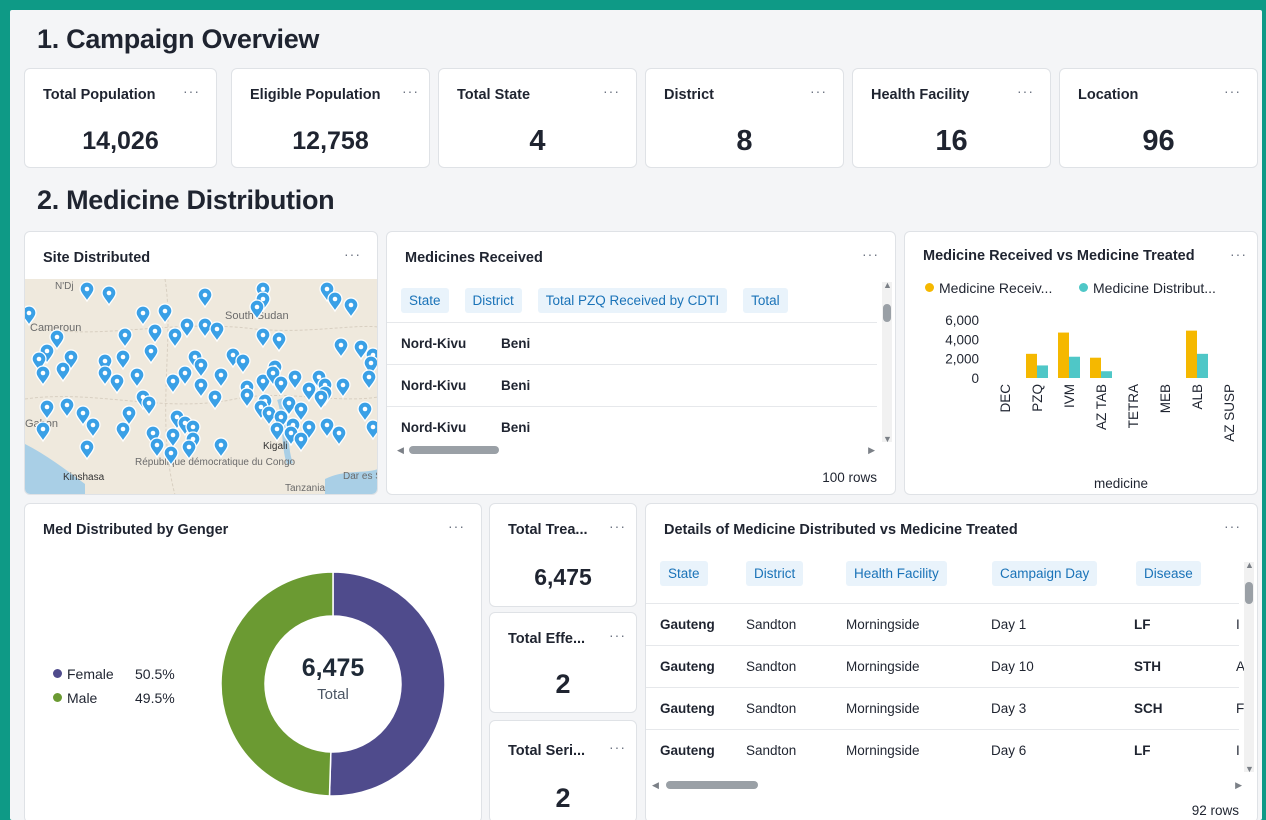  What do you see at coordinates (929, 287) in the screenshot?
I see `legend-swatch` at bounding box center [929, 287].